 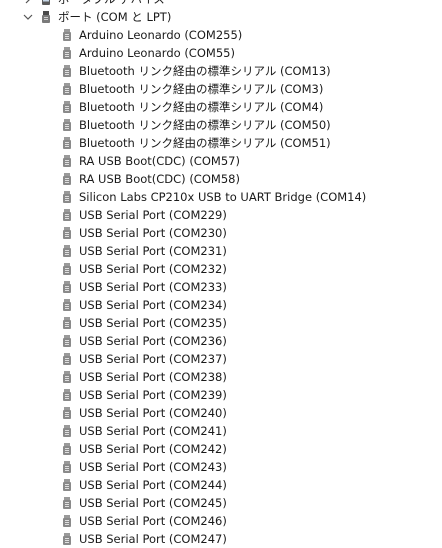 What do you see at coordinates (201, 107) in the screenshot?
I see `tree-item-label: Bluetooth リンク経由の標準シリアル (COM4)` at bounding box center [201, 107].